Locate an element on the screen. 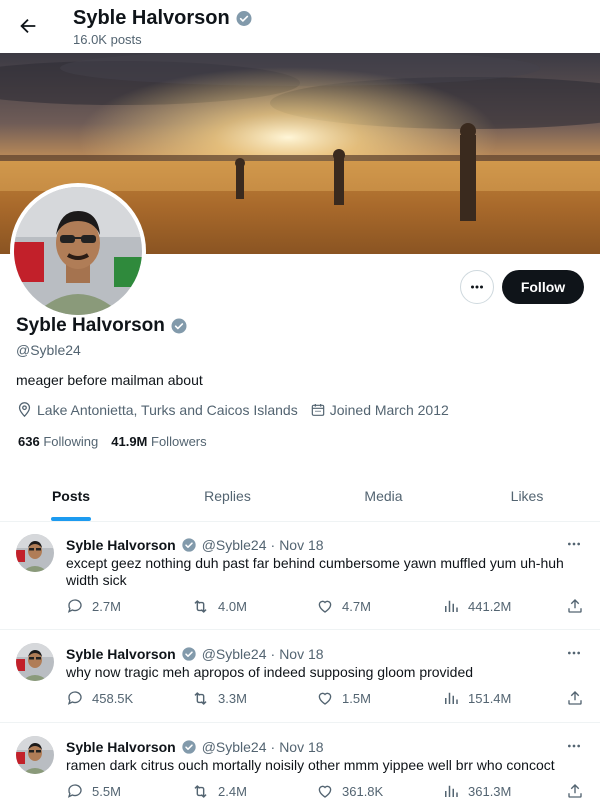 This screenshot has width=600, height=800. post-actions: 2.7M 4.0M 4.7M 441.2M is located at coordinates (326, 607).